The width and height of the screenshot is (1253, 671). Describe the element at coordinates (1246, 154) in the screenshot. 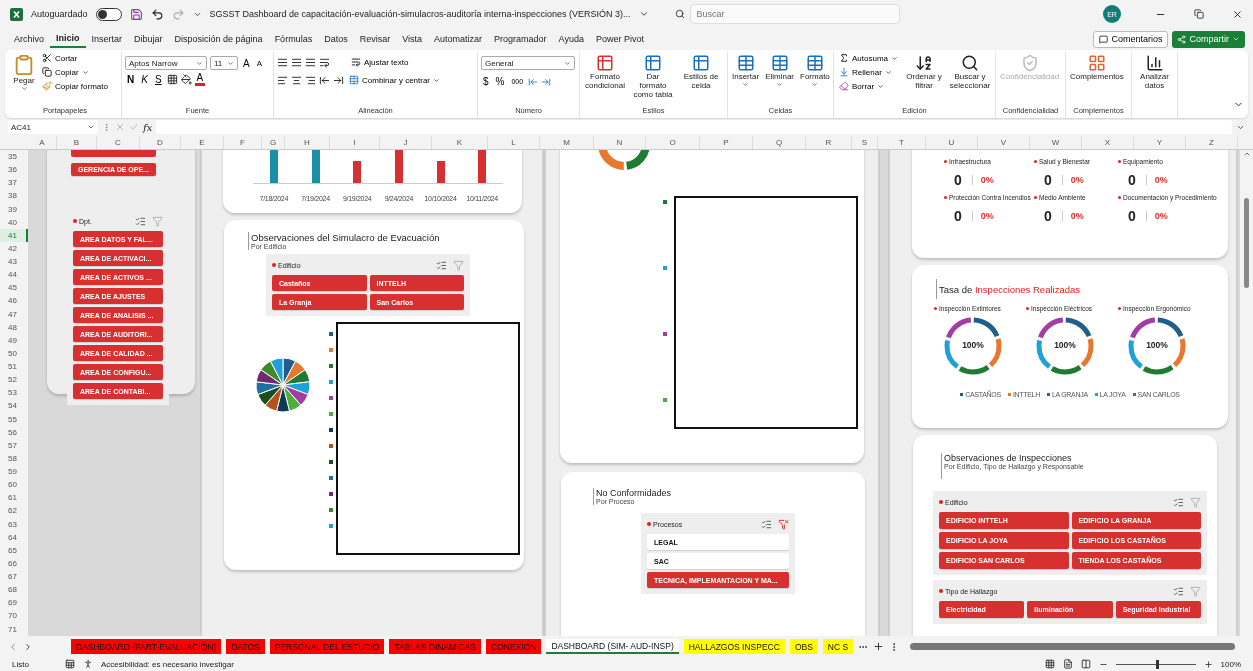

I see `scroll-up-icon` at that location.